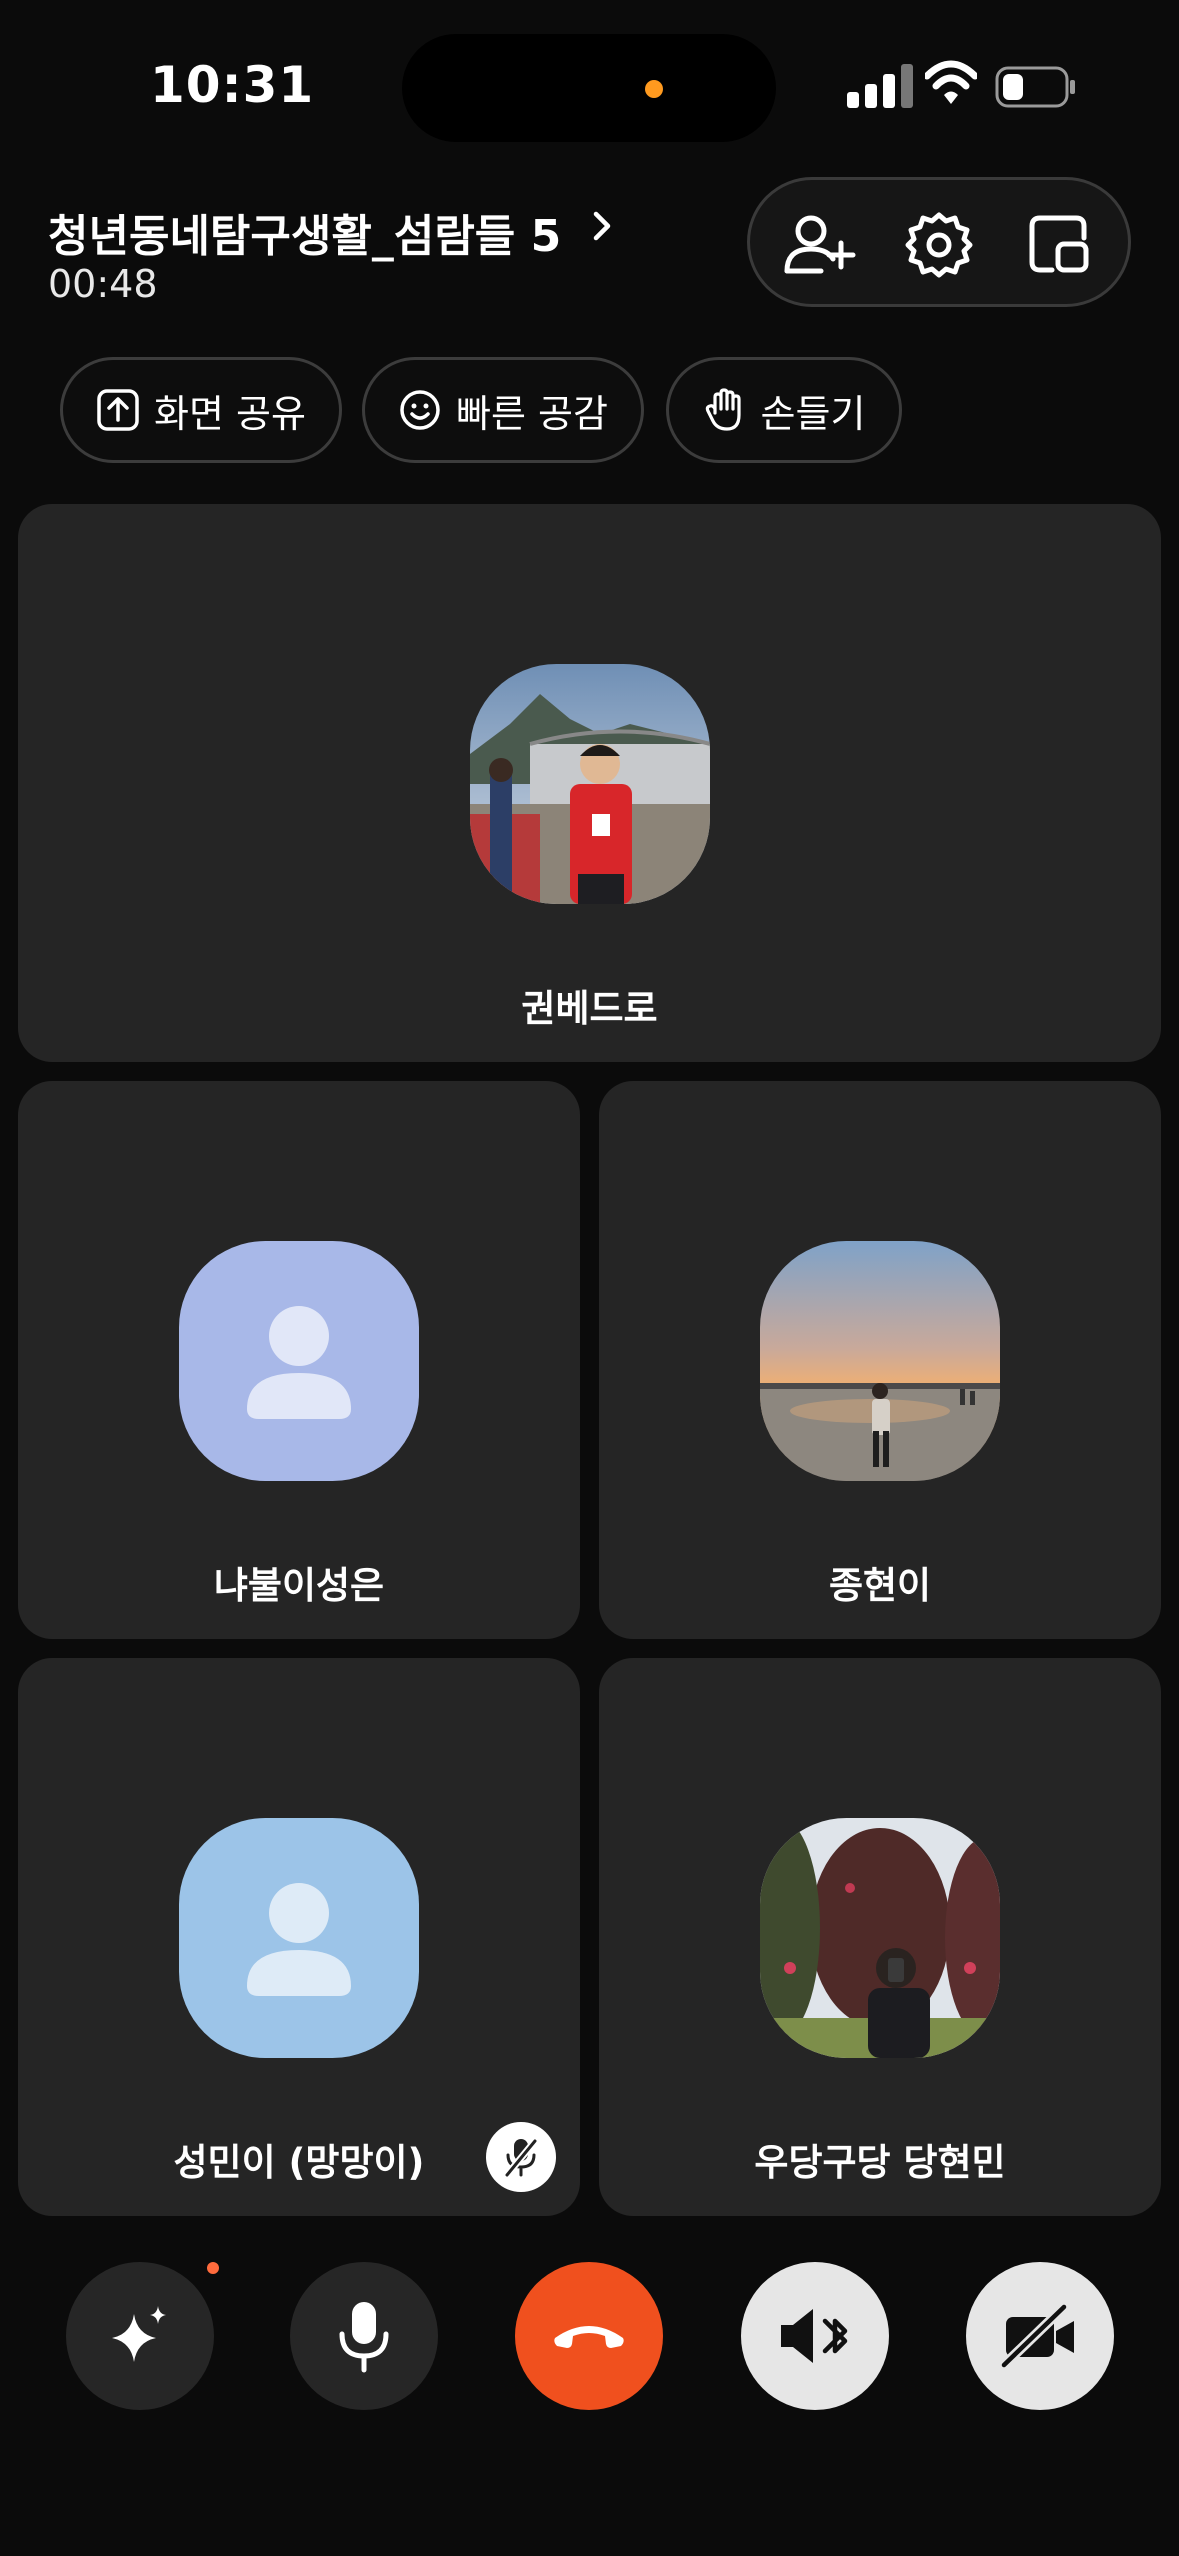 The width and height of the screenshot is (1179, 2556). I want to click on gear-icon, so click(939, 245).